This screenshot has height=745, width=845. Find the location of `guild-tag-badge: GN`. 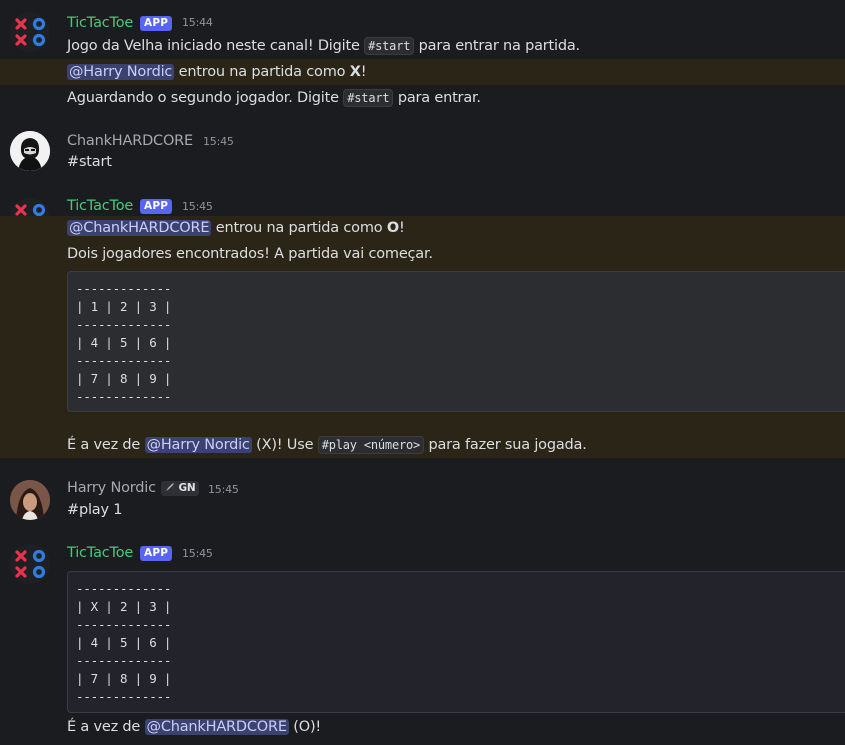

guild-tag-badge: GN is located at coordinates (180, 488).